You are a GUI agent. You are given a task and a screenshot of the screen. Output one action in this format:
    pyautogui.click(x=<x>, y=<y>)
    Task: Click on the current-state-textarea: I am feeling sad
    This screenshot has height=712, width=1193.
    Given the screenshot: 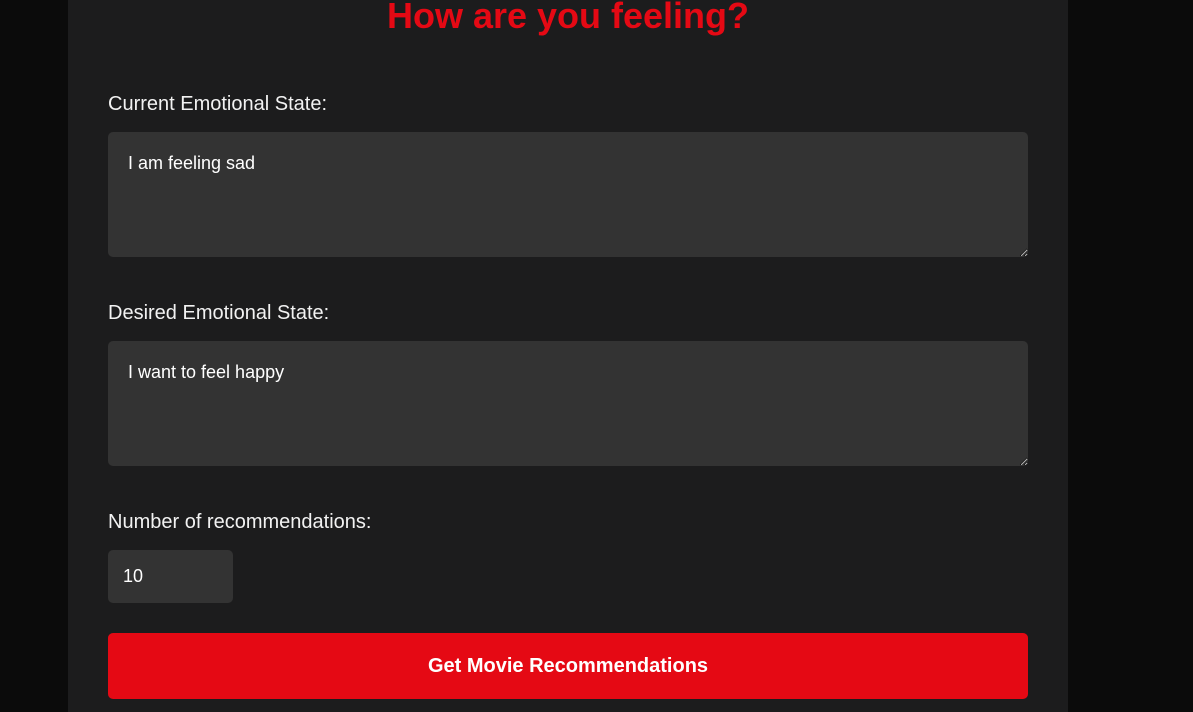 What is the action you would take?
    pyautogui.click(x=568, y=194)
    